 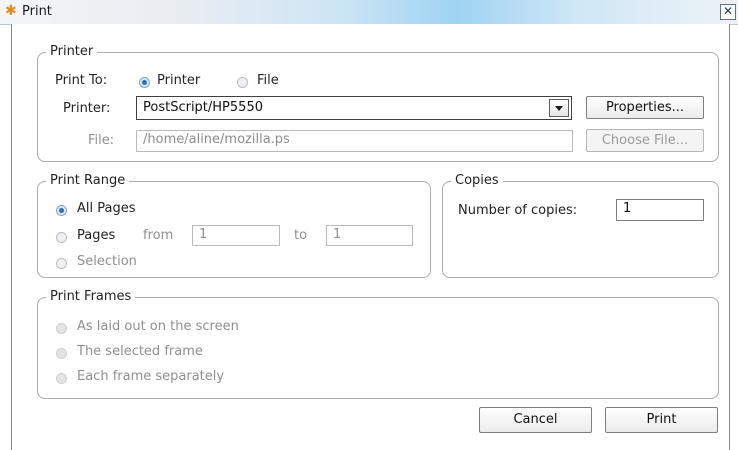 I want to click on chevron-down-icon, so click(x=559, y=108).